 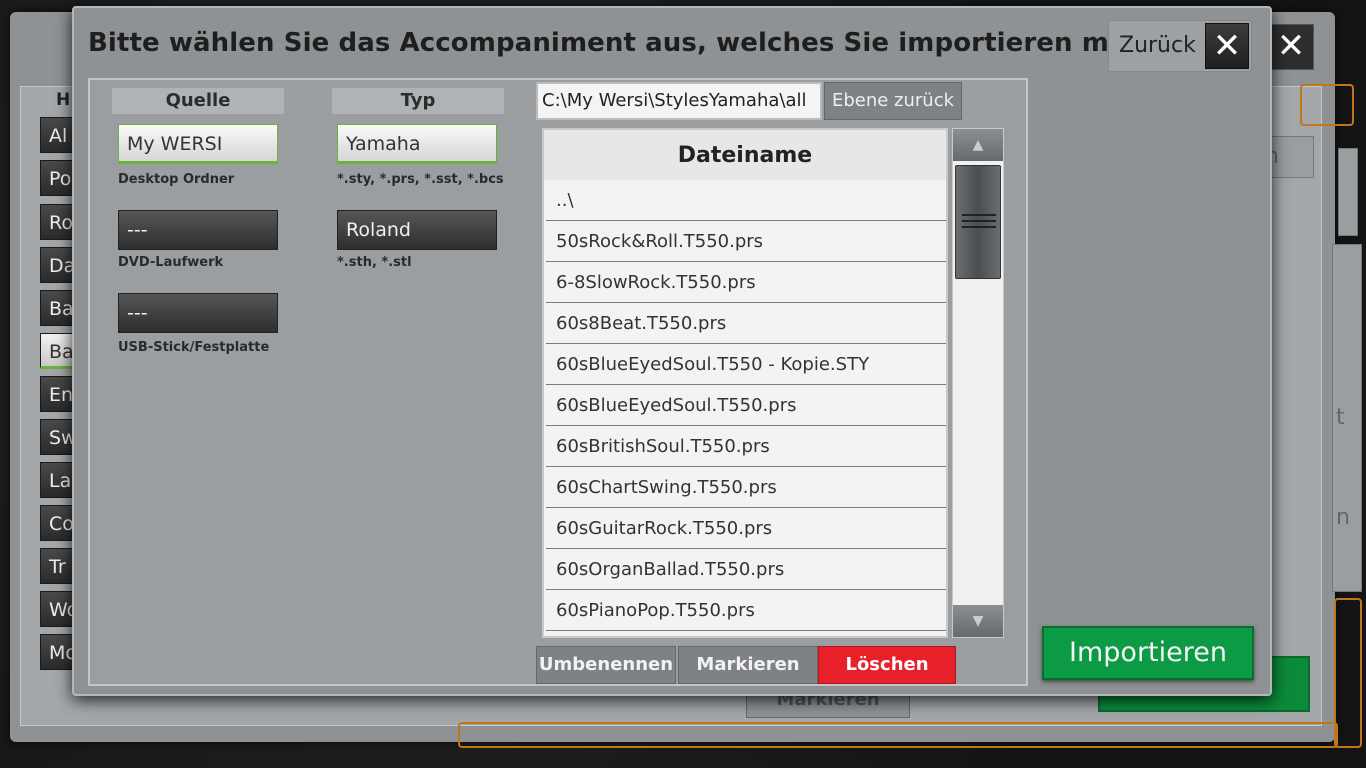 What do you see at coordinates (745, 155) in the screenshot?
I see `file-list-header: Dateiname` at bounding box center [745, 155].